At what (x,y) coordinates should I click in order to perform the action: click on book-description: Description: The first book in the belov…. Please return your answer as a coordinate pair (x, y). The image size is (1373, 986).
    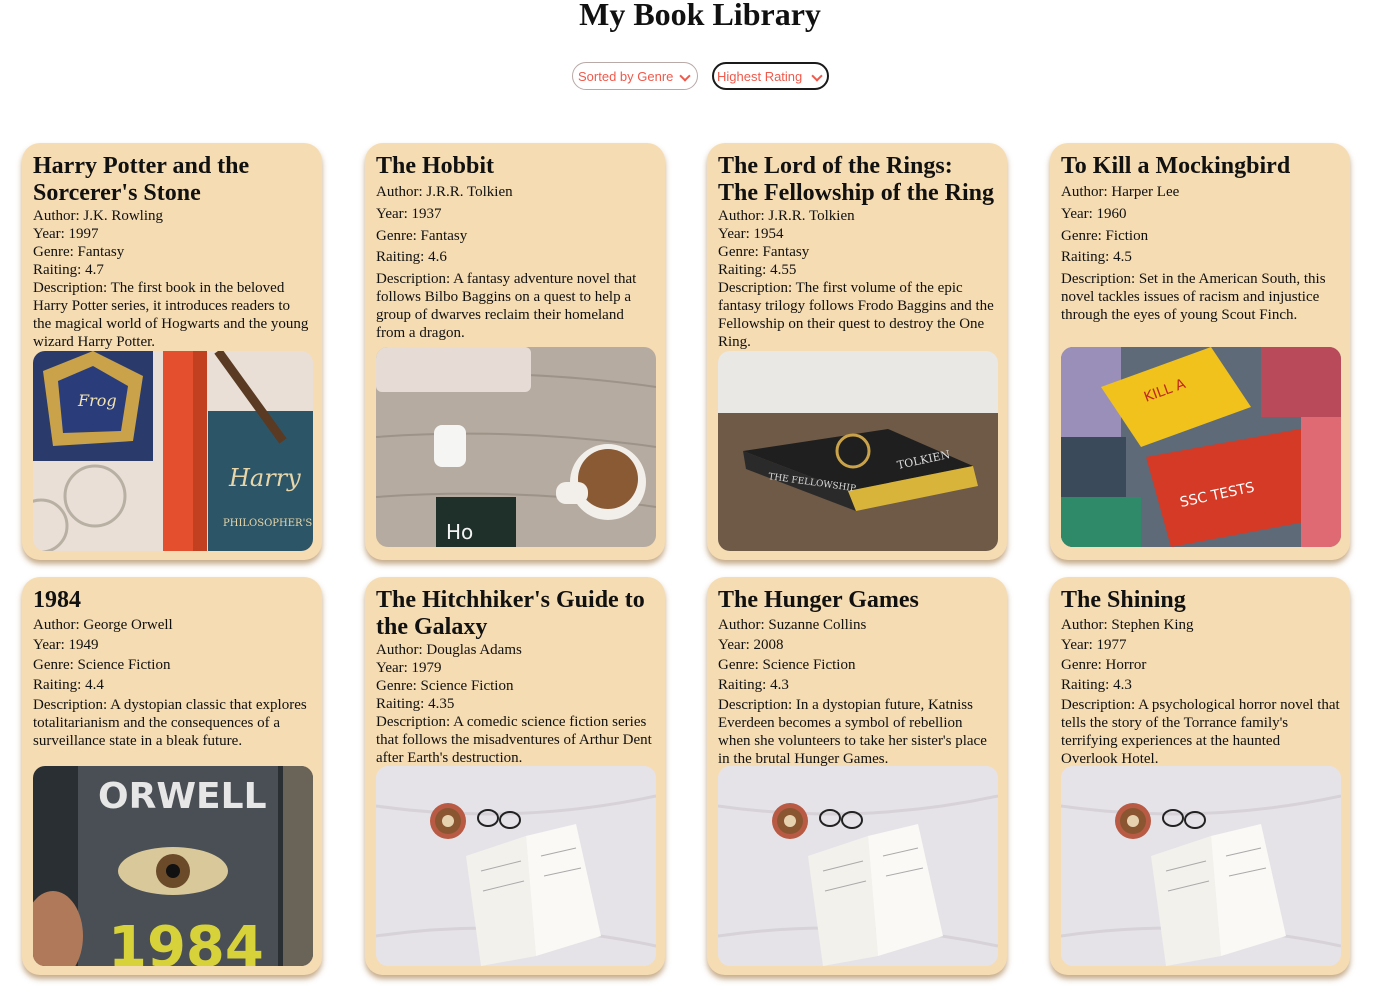
    Looking at the image, I should click on (171, 315).